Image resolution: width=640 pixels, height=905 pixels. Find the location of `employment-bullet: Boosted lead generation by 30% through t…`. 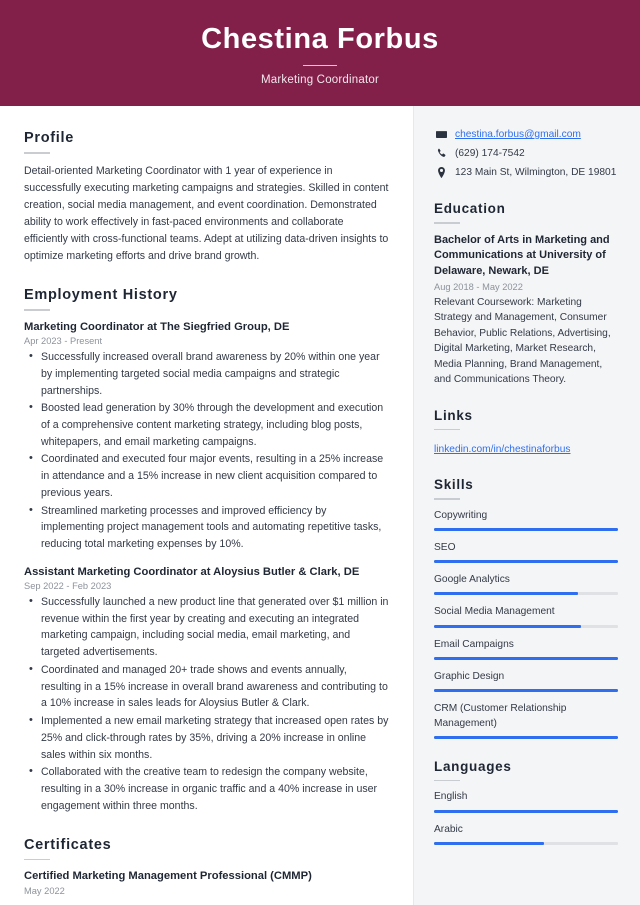

employment-bullet: Boosted lead generation by 30% through t… is located at coordinates (206, 424).